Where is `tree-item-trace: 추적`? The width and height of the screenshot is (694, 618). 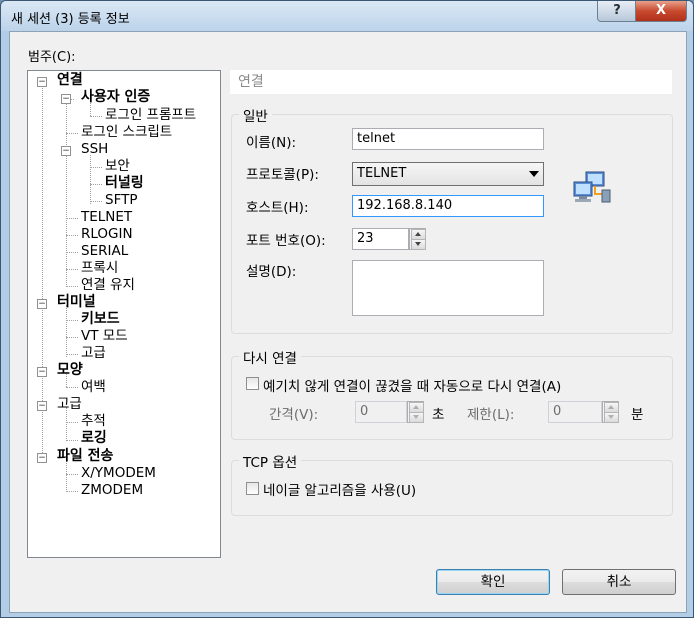
tree-item-trace: 추적 is located at coordinates (93, 421).